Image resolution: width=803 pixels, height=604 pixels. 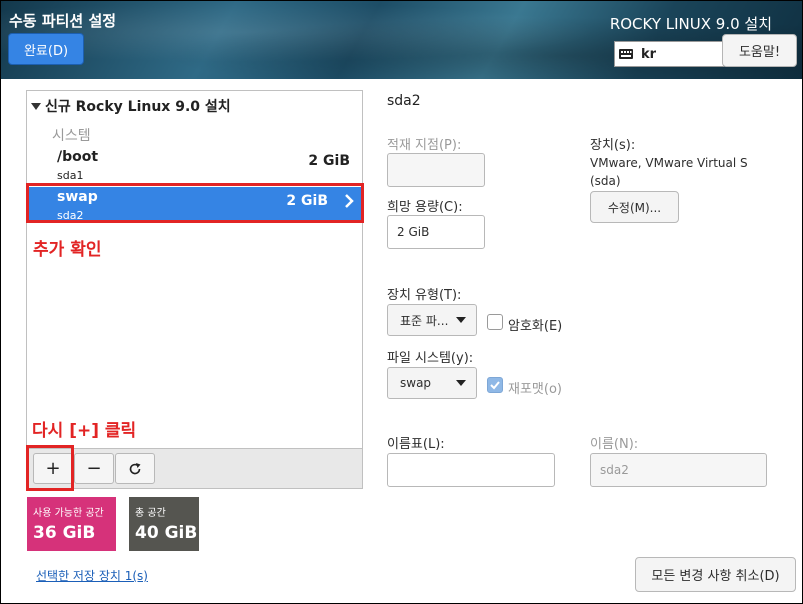 What do you see at coordinates (425, 207) in the screenshot?
I see `desired-capacity-label: 희망 용량(C):` at bounding box center [425, 207].